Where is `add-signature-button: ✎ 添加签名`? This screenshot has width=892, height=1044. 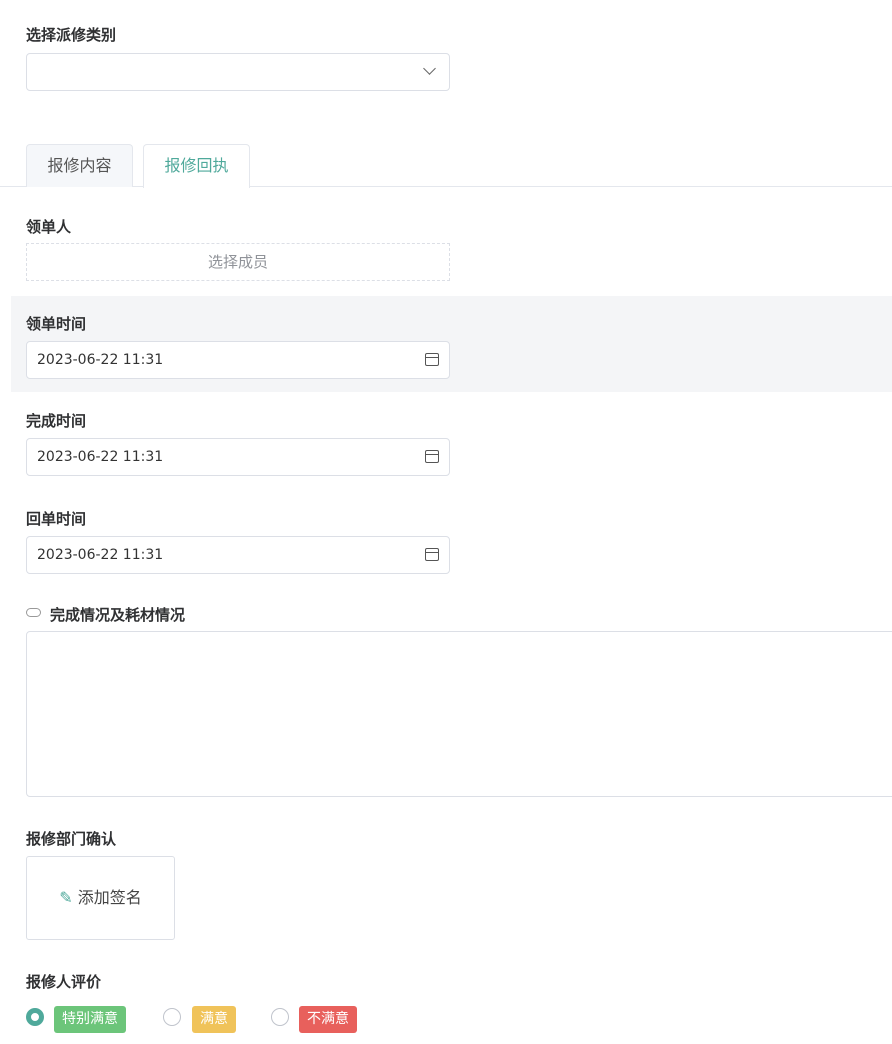 add-signature-button: ✎ 添加签名 is located at coordinates (100, 898).